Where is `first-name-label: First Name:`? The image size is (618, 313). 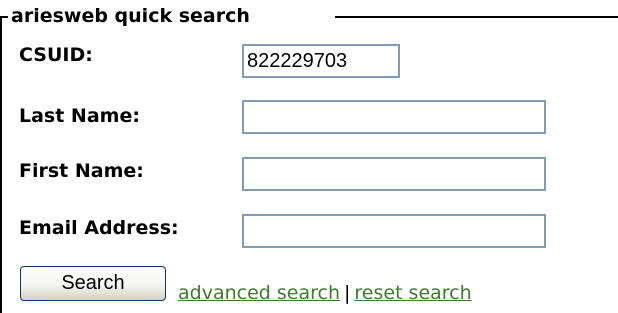 first-name-label: First Name: is located at coordinates (81, 171).